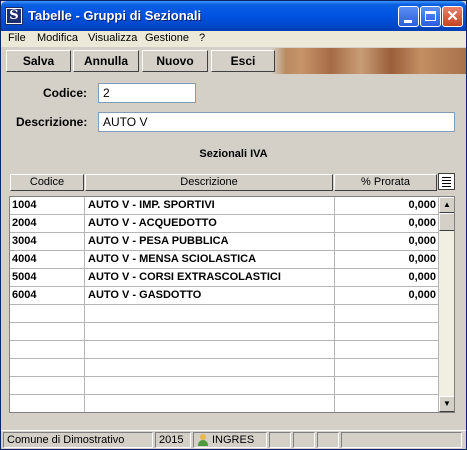  Describe the element at coordinates (106, 61) in the screenshot. I see `annulla-button: Annulla` at that location.